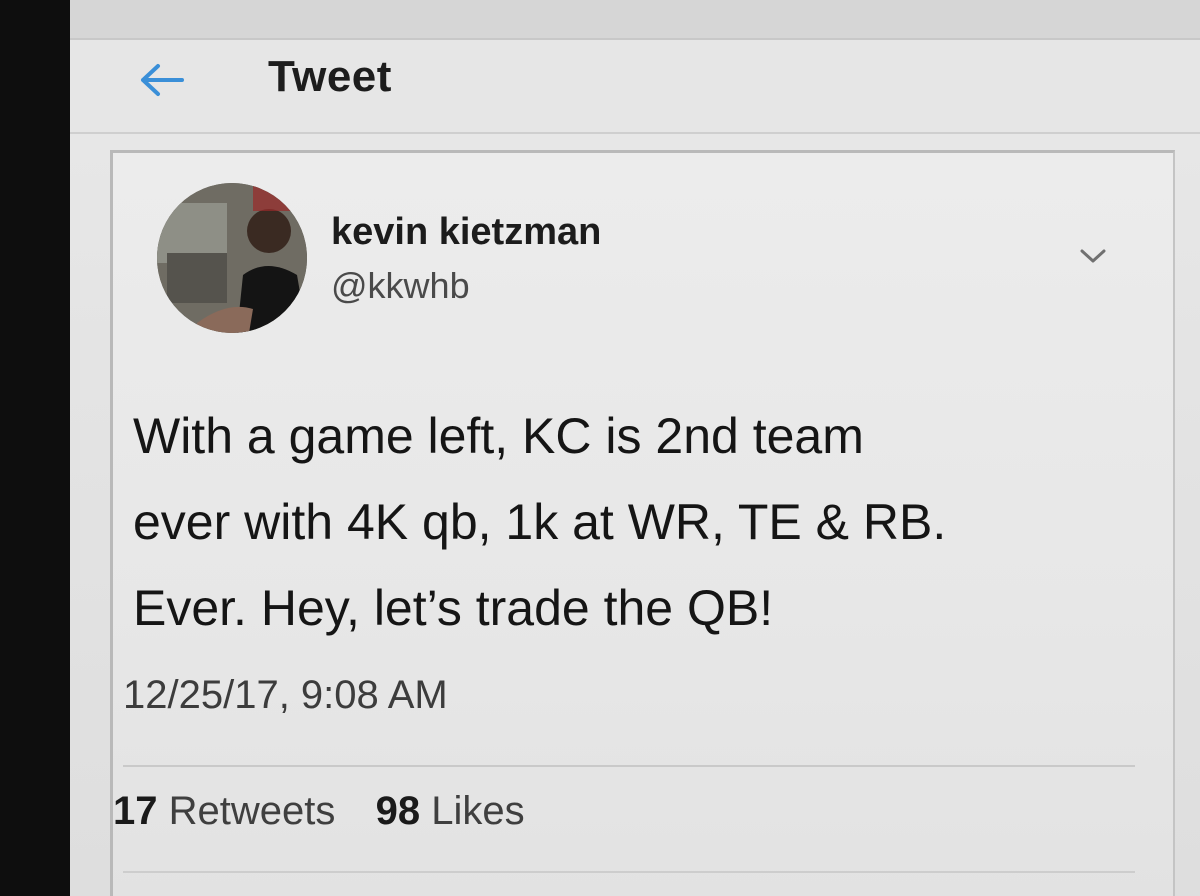 This screenshot has width=1200, height=896. Describe the element at coordinates (252, 811) in the screenshot. I see `retweets-label: Retweets` at that location.